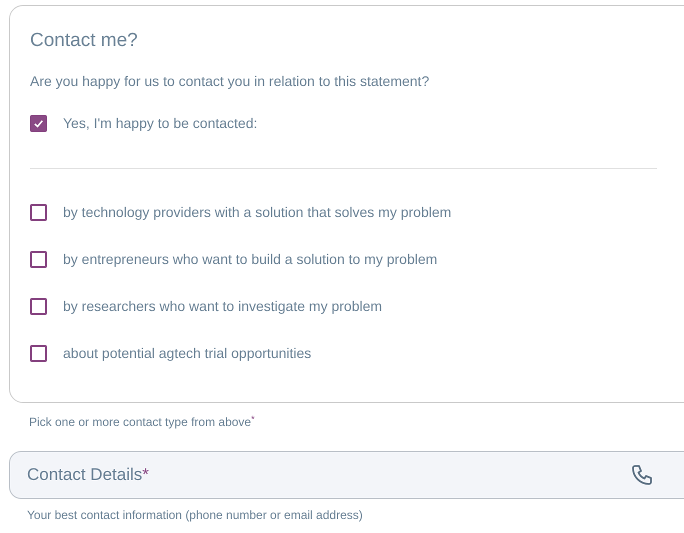 Image resolution: width=684 pixels, height=533 pixels. I want to click on section-title: Contact me?, so click(84, 41).